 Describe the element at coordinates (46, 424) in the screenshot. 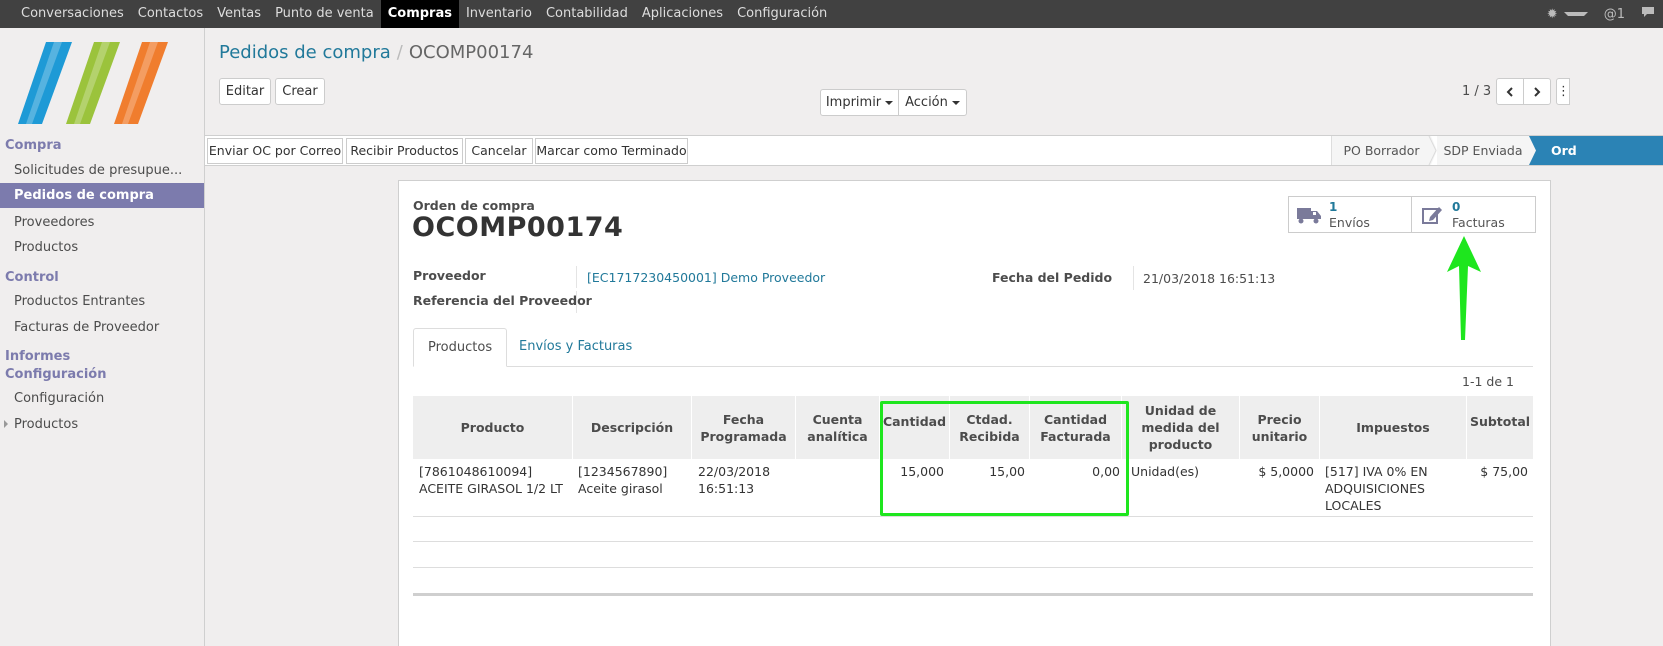

I see `sidebar-item-label: Productos` at that location.